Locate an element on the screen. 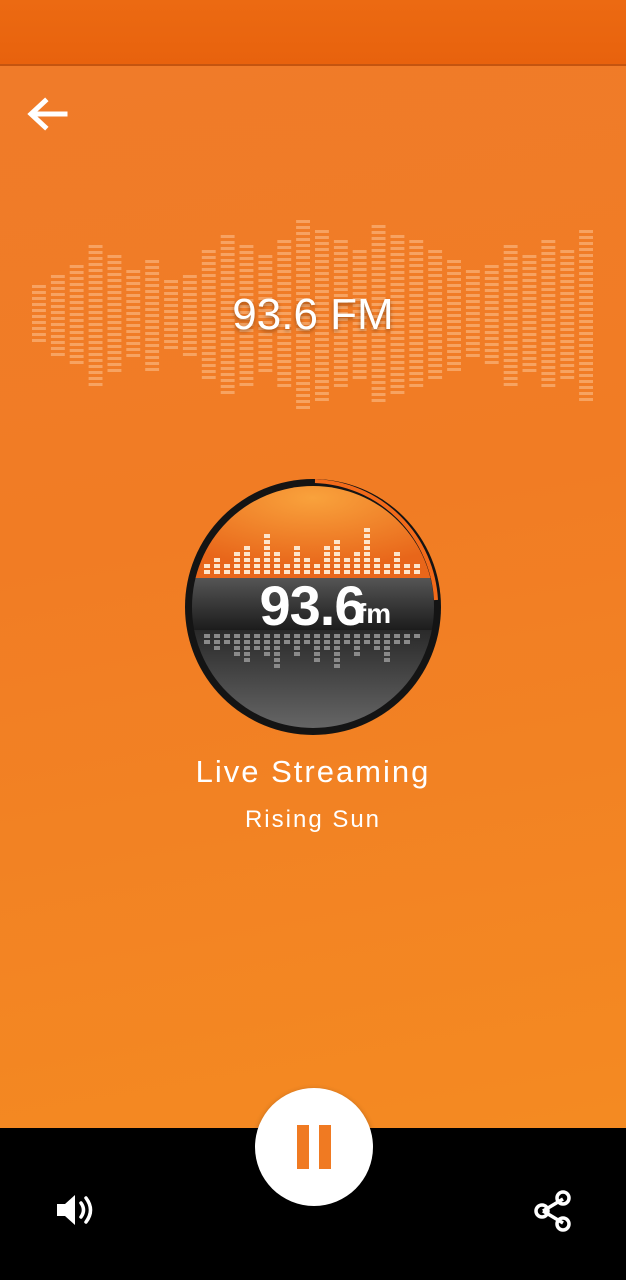 The height and width of the screenshot is (1280, 626). station-logo: 93.6 fm is located at coordinates (313, 607).